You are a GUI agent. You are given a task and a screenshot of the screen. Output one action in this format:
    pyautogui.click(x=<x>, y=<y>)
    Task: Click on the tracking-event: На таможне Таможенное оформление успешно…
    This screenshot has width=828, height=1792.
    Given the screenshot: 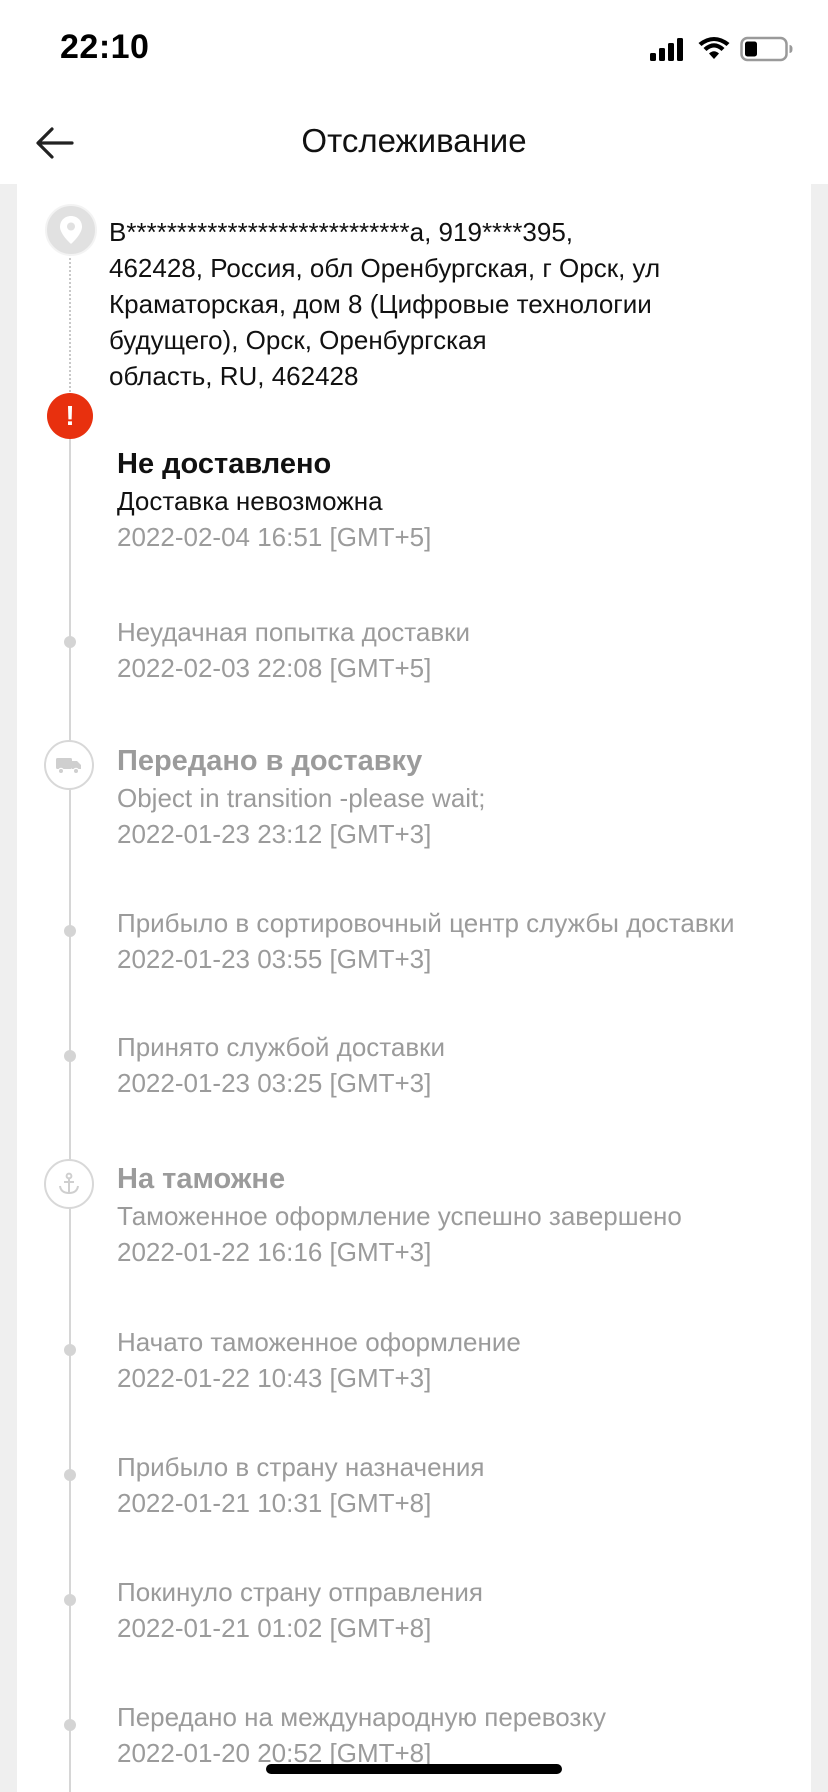 What is the action you would take?
    pyautogui.click(x=462, y=1215)
    